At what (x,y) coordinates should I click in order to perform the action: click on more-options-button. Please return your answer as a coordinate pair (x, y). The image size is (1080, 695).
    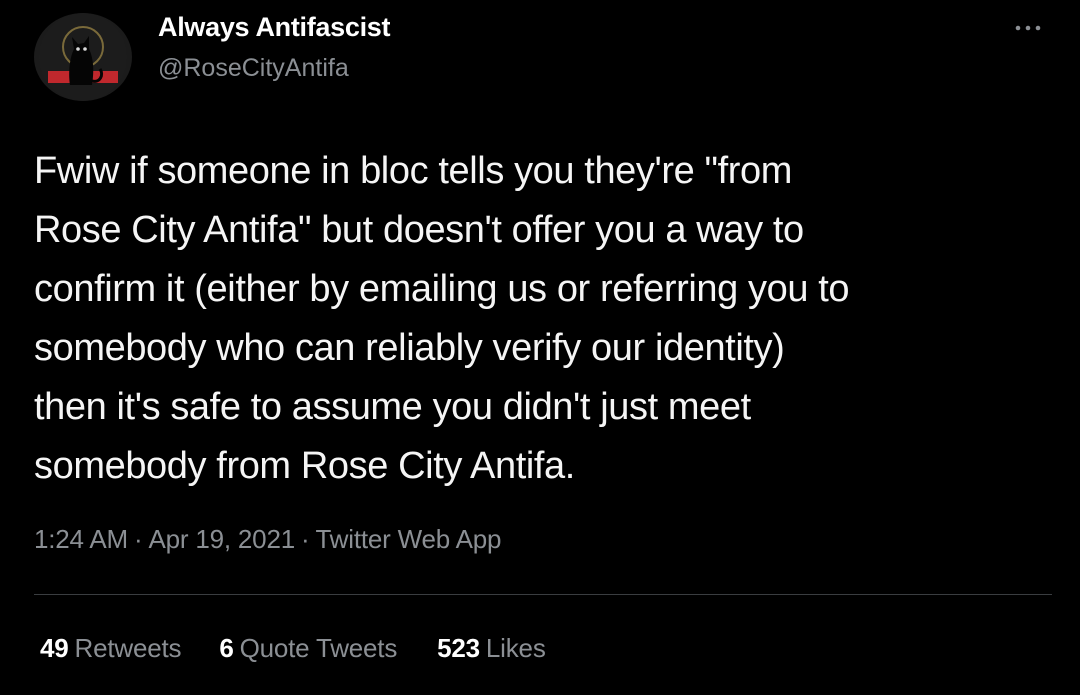
    Looking at the image, I should click on (1028, 28).